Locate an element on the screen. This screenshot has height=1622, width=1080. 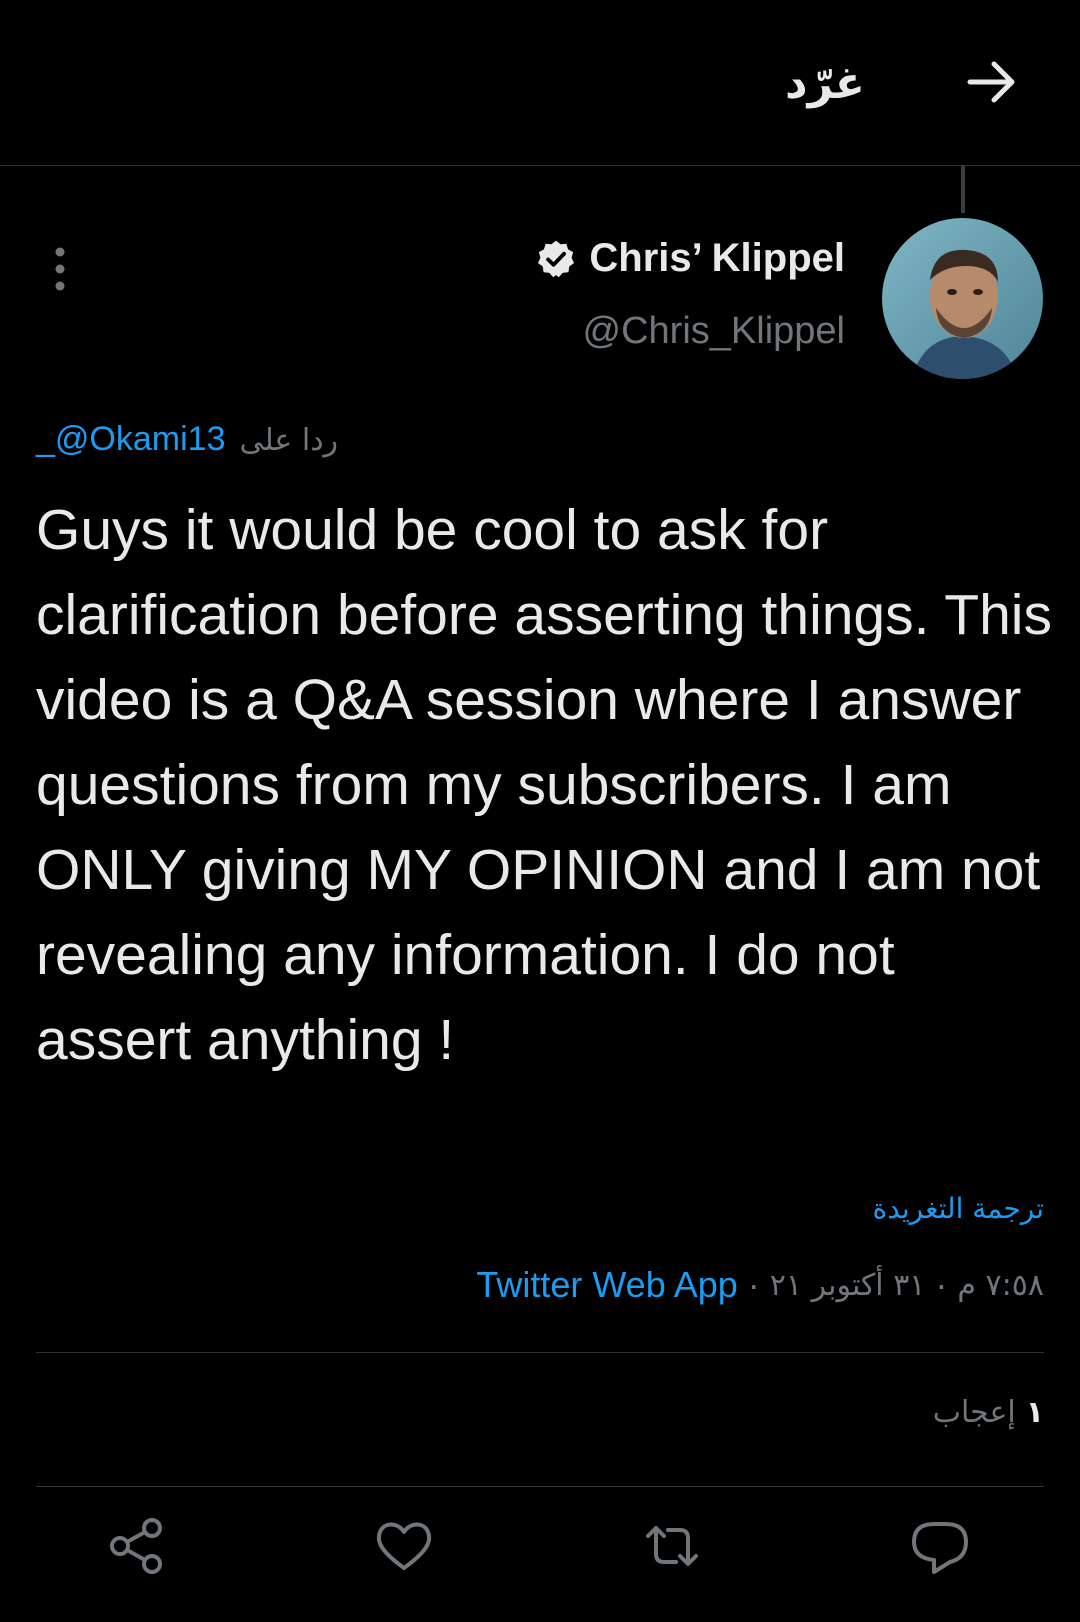
tweet-metadata: Twitter Web App · ٣١ أكتوبر ٢١ · ٧:٥٨ م is located at coordinates (760, 1285).